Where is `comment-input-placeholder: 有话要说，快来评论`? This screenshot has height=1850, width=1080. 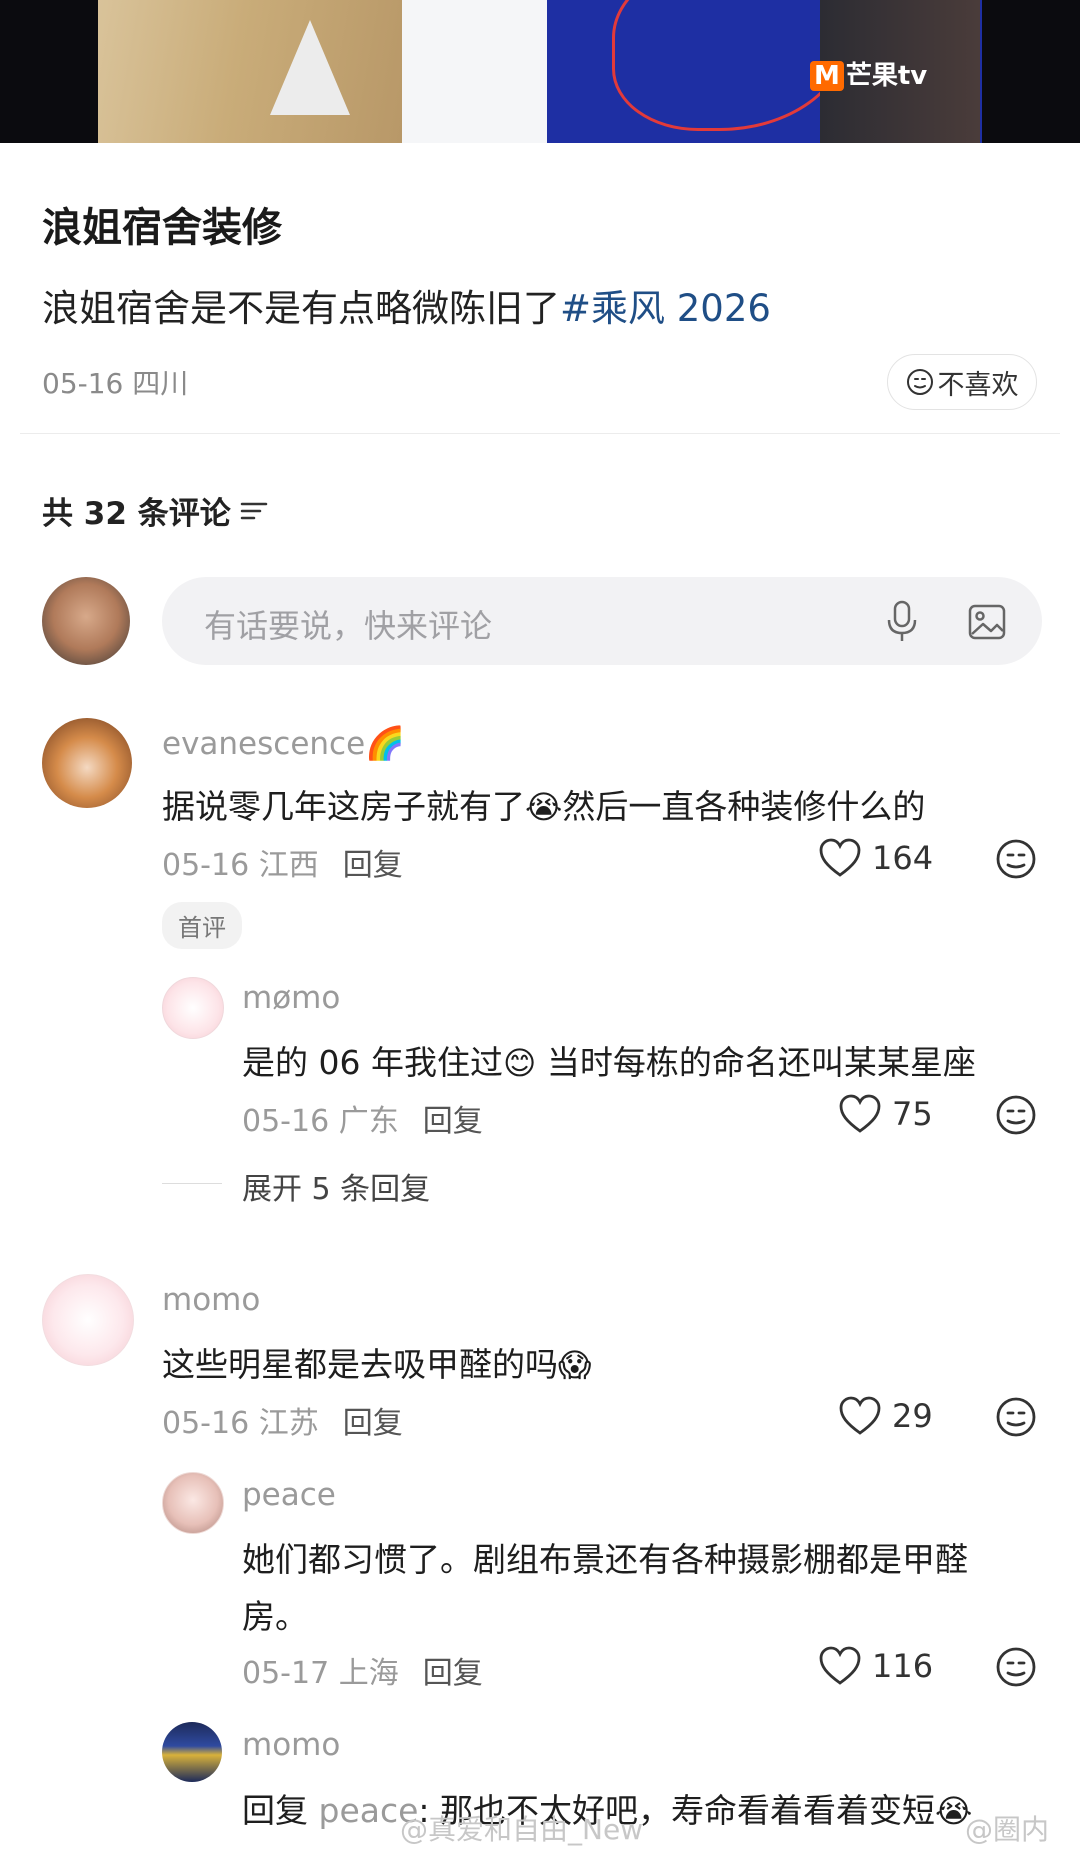 comment-input-placeholder: 有话要说，快来评论 is located at coordinates (348, 626).